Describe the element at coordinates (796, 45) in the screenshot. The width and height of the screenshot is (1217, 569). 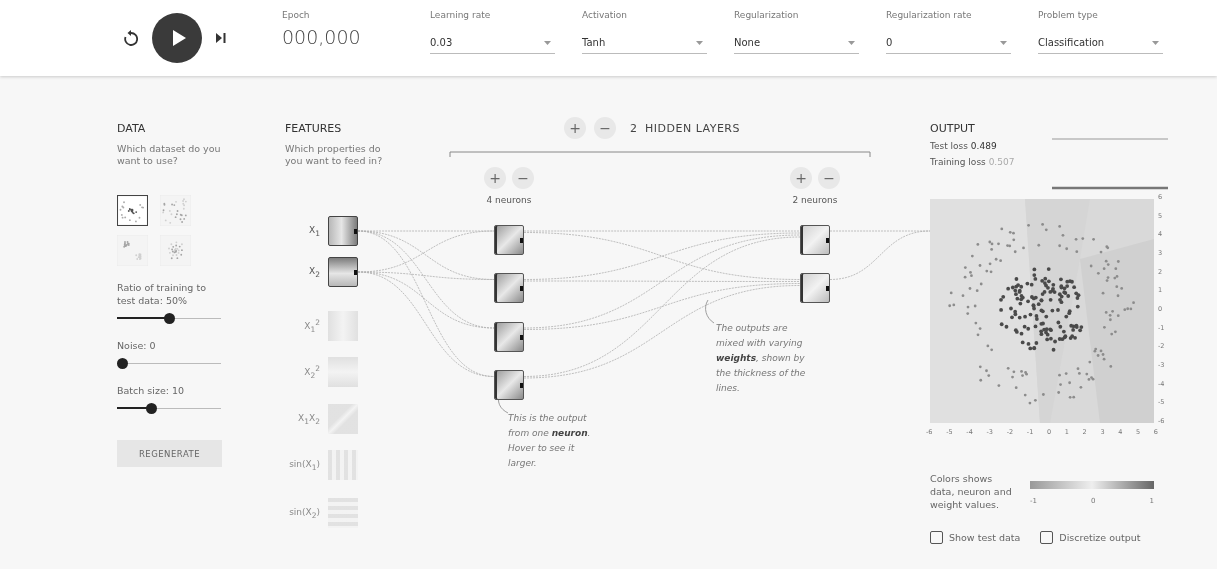
I see `dropdown: None` at that location.